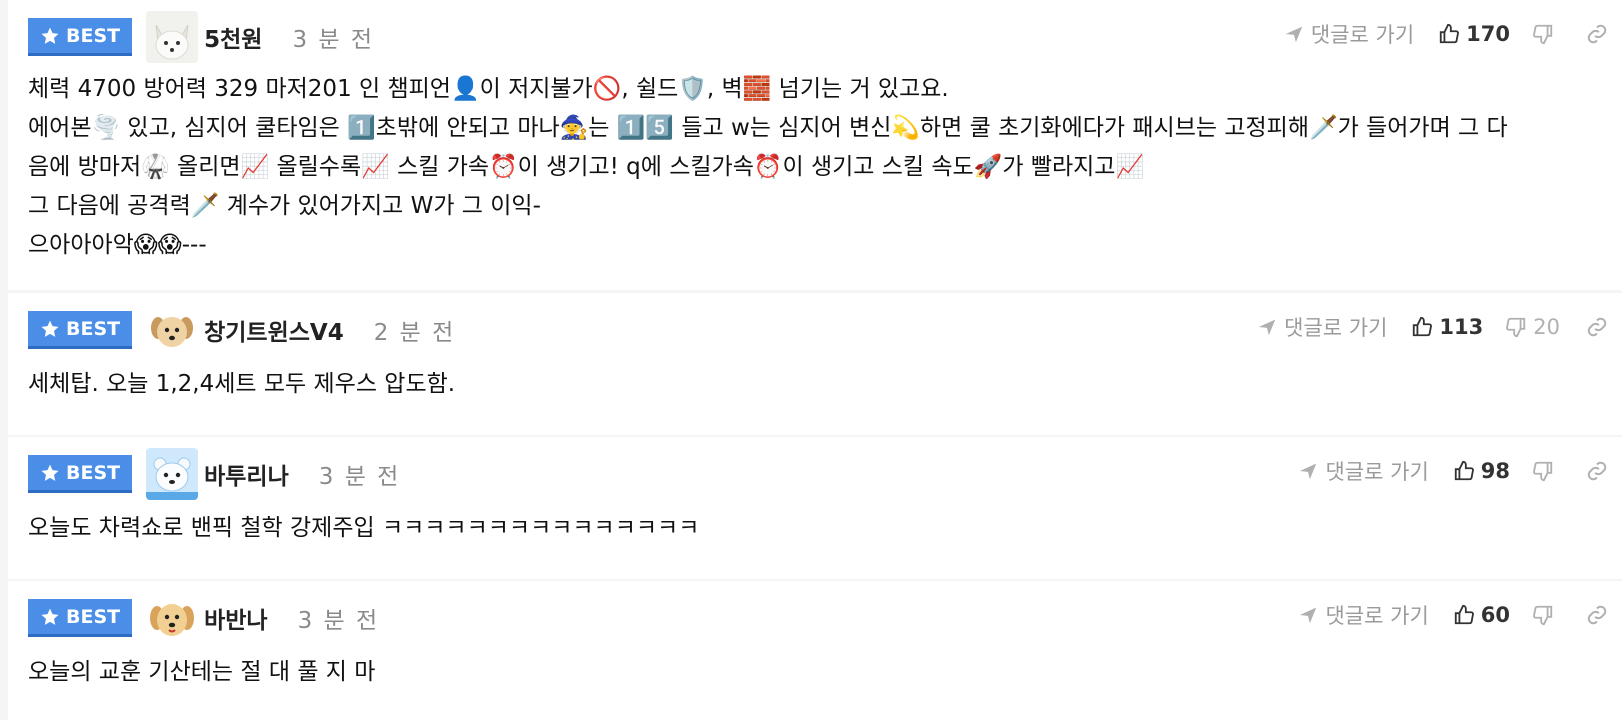 The height and width of the screenshot is (720, 1622). What do you see at coordinates (1495, 471) in the screenshot?
I see `like-count: 98` at bounding box center [1495, 471].